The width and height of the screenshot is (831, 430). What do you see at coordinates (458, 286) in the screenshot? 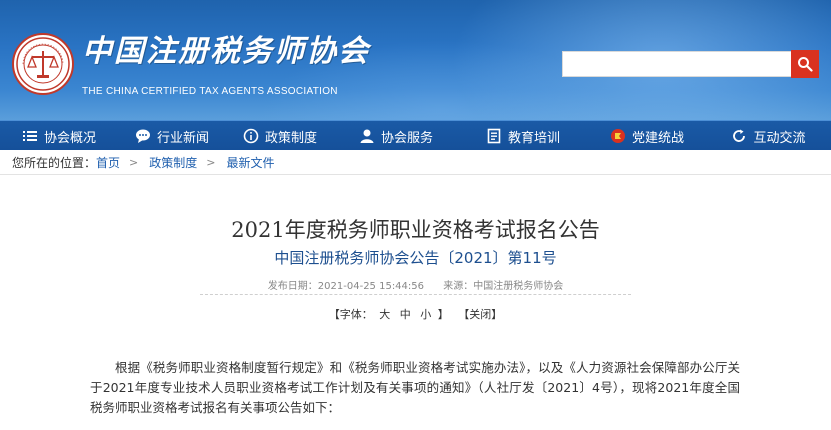
I see `source-label: 来源：` at bounding box center [458, 286].